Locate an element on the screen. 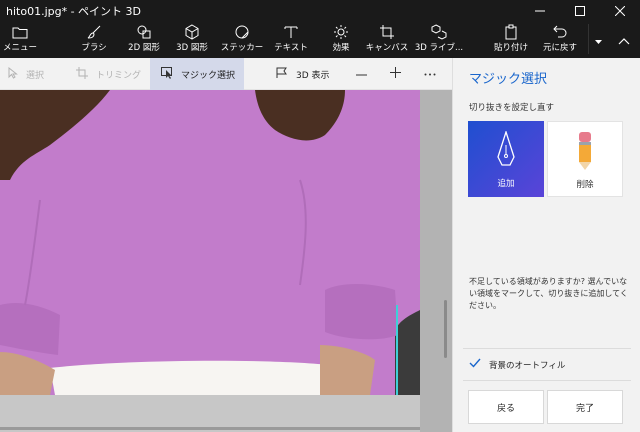  remove-button: 削除 is located at coordinates (585, 159).